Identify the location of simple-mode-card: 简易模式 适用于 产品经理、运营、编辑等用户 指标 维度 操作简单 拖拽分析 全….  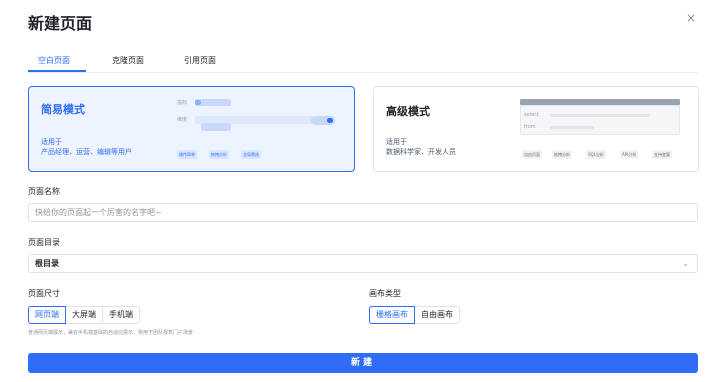
(191, 129).